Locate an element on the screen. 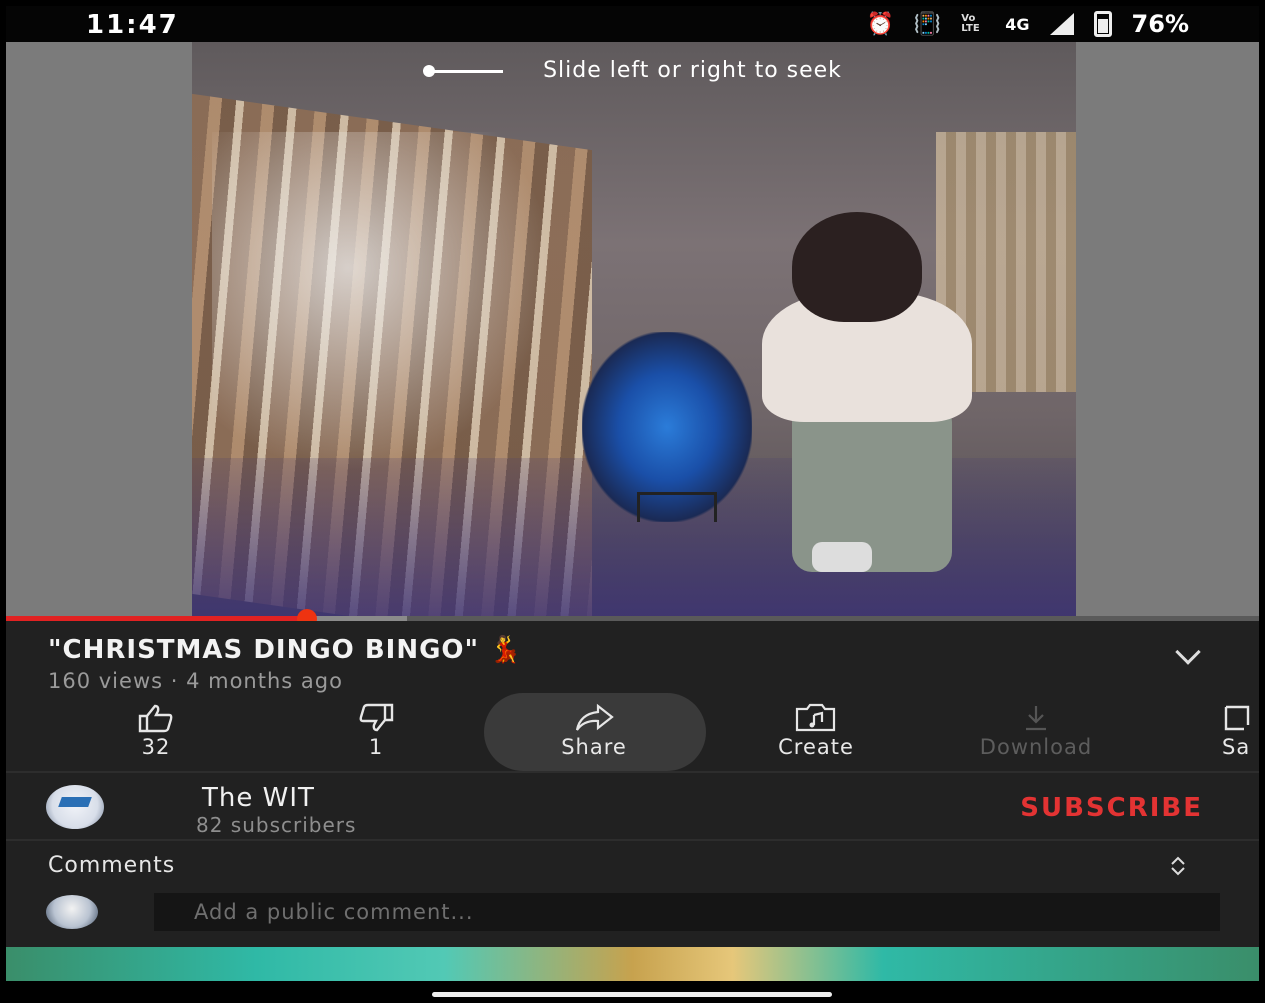 The height and width of the screenshot is (1003, 1265). seek-hint-text: Slide left or right to seek is located at coordinates (692, 70).